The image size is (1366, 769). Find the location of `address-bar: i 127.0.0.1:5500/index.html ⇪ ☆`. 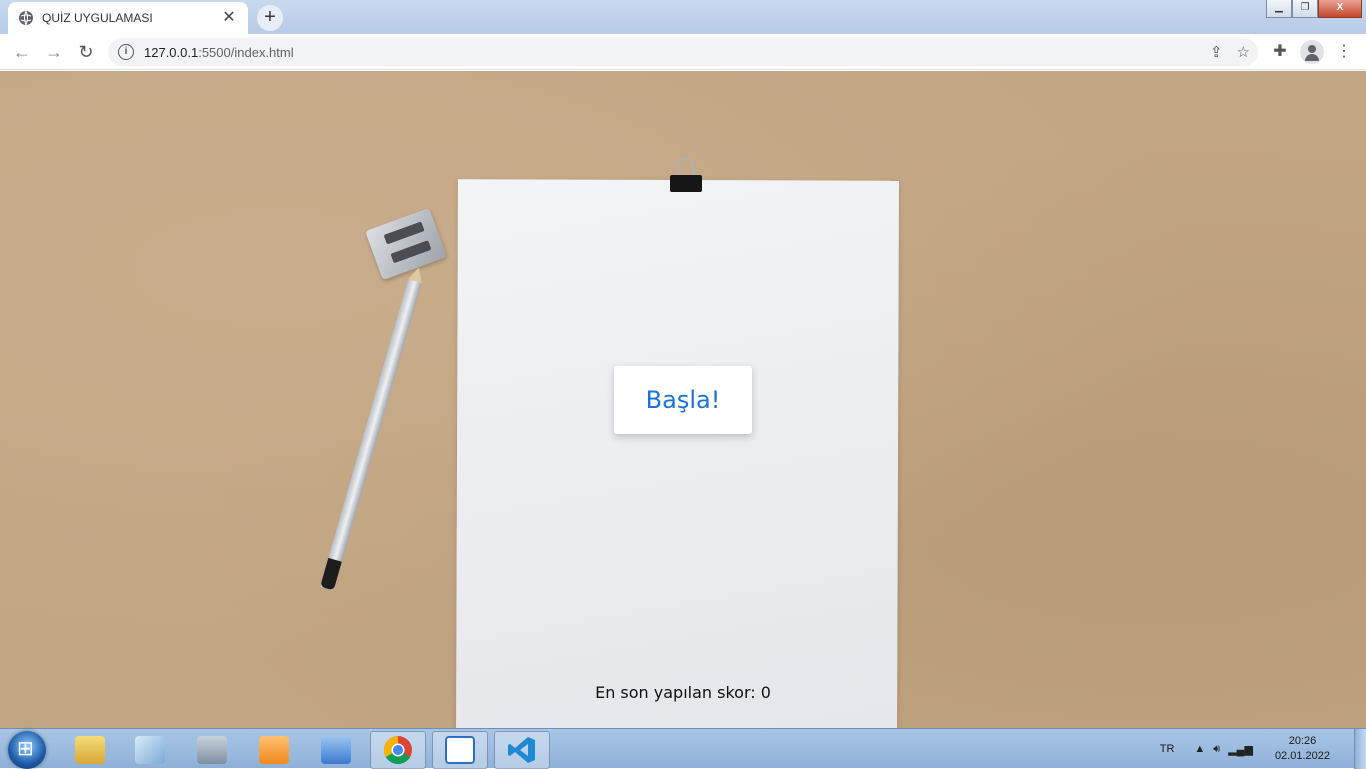

address-bar: i 127.0.0.1:5500/index.html ⇪ ☆ is located at coordinates (683, 52).